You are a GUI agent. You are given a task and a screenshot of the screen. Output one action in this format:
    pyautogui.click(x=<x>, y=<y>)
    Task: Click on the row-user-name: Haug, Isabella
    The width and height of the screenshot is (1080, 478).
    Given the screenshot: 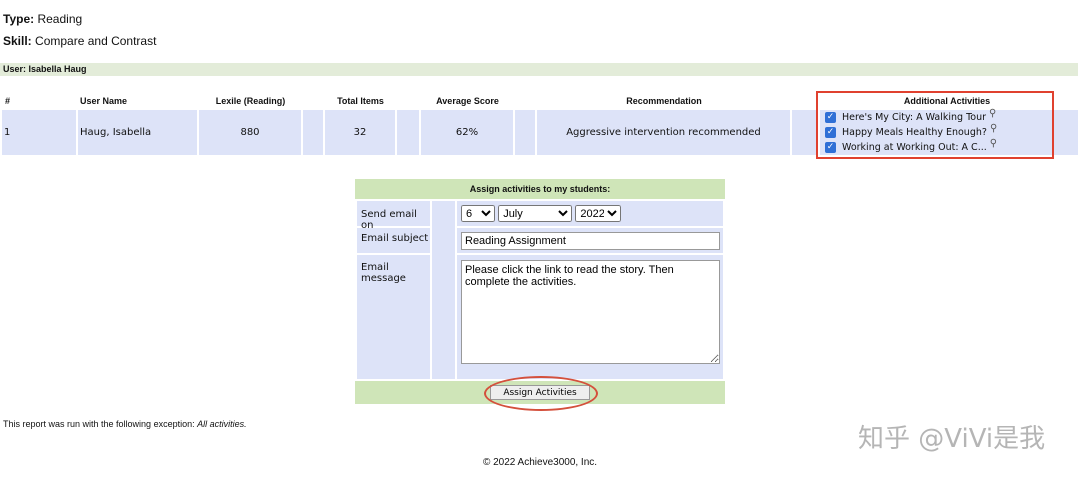 What is the action you would take?
    pyautogui.click(x=127, y=132)
    